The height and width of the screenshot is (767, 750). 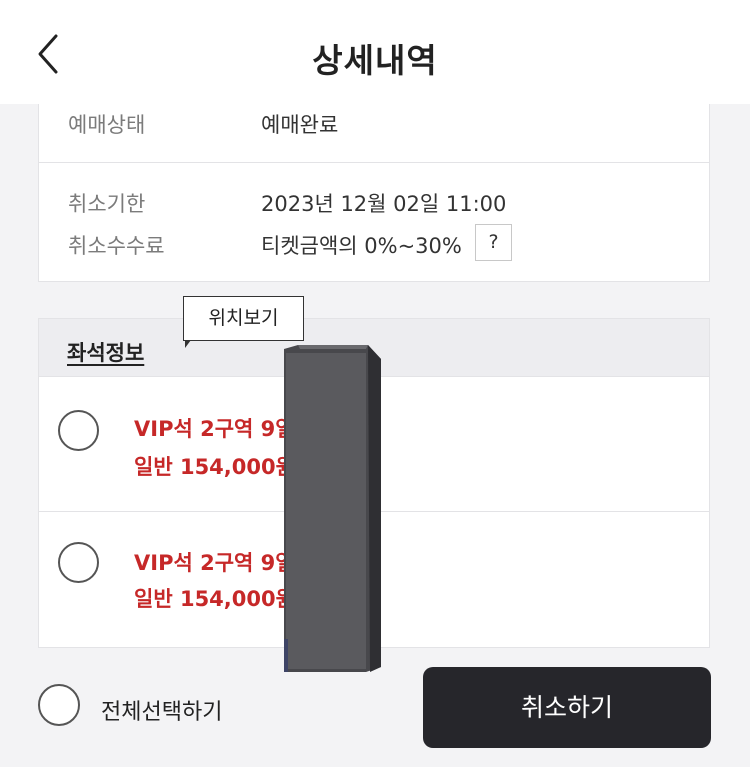 What do you see at coordinates (188, 344) in the screenshot?
I see `tooltip-tail` at bounding box center [188, 344].